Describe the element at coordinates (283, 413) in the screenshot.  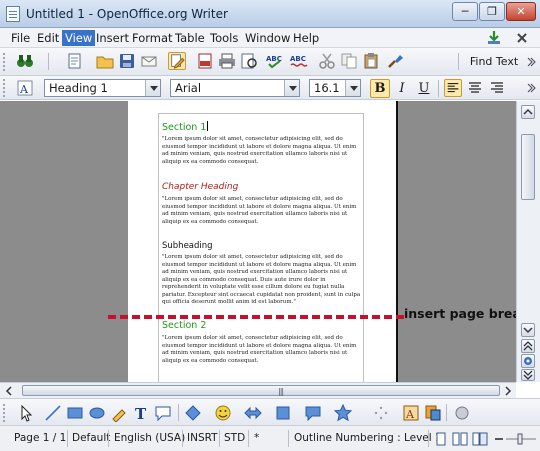
I see `flowchart-icon` at that location.